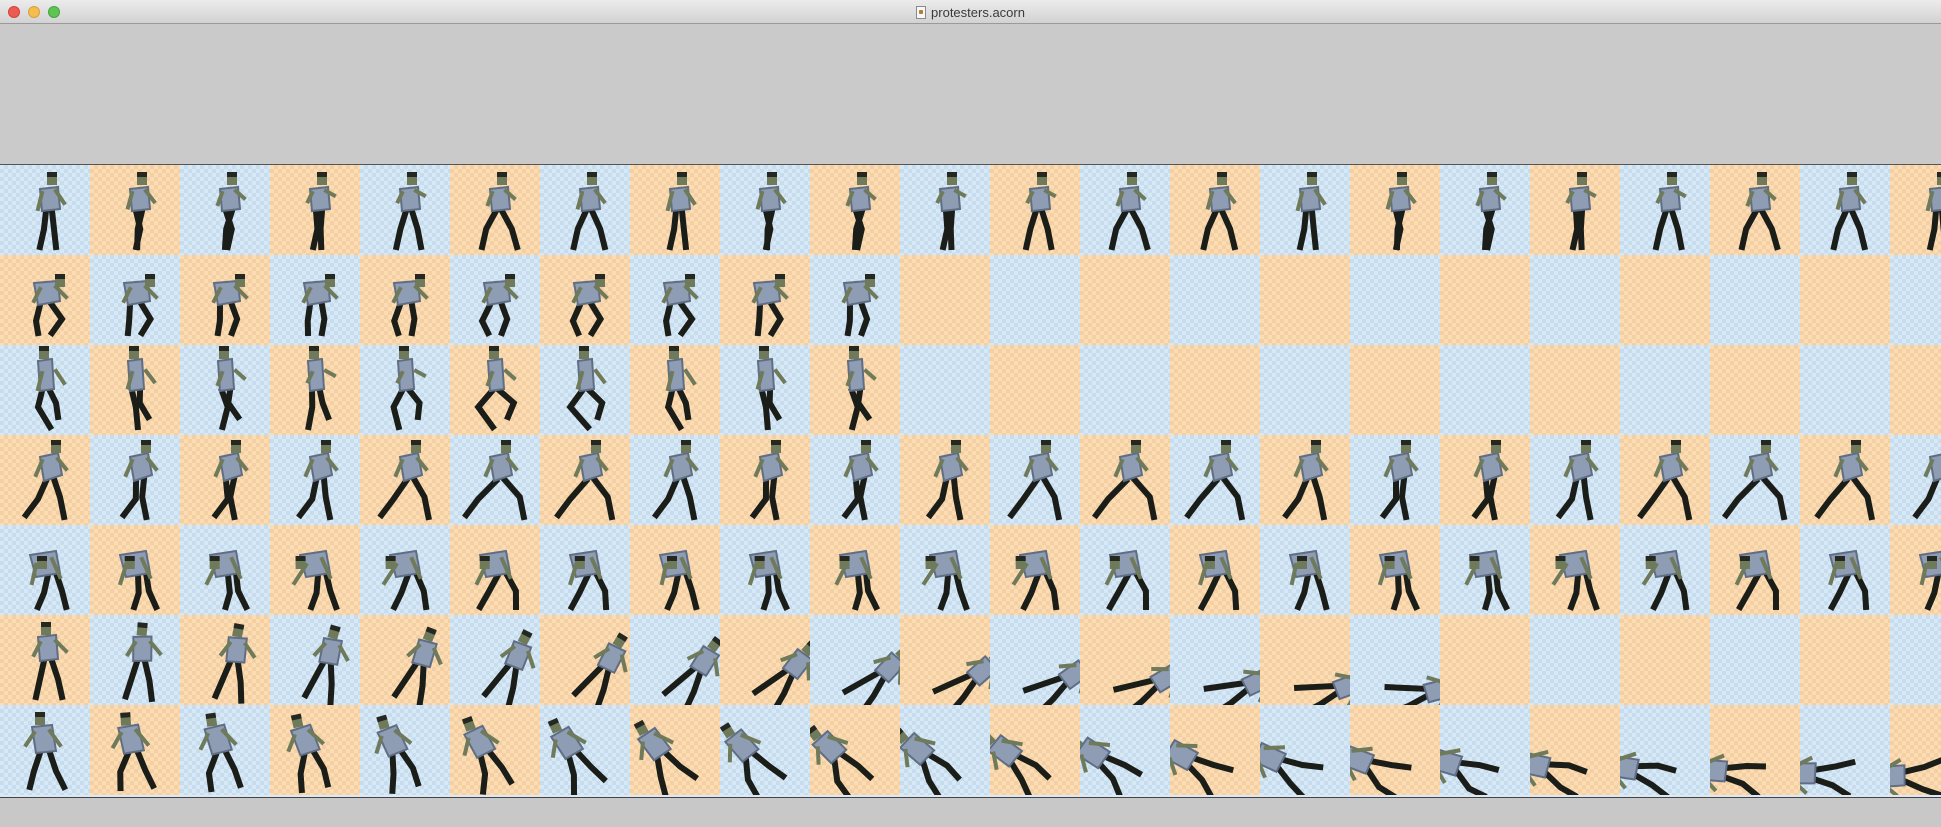 The height and width of the screenshot is (827, 1941). Describe the element at coordinates (921, 12) in the screenshot. I see `document-proxy-icon` at that location.